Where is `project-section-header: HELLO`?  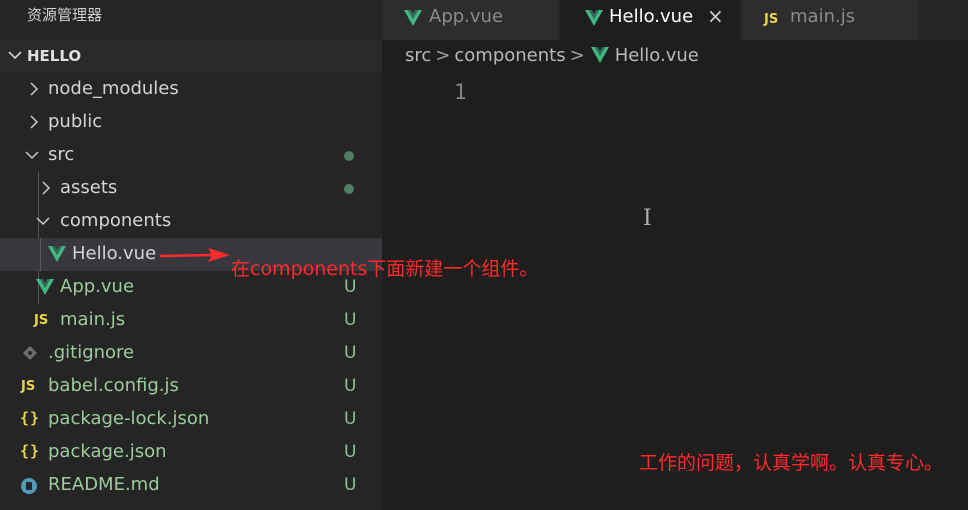
project-section-header: HELLO is located at coordinates (191, 56).